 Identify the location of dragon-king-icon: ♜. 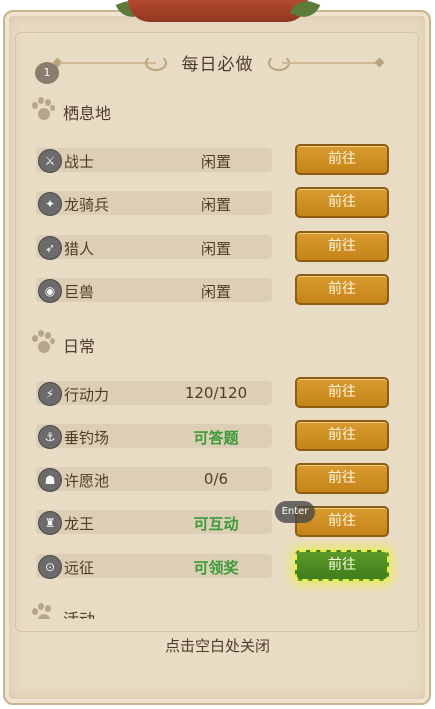
(50, 523).